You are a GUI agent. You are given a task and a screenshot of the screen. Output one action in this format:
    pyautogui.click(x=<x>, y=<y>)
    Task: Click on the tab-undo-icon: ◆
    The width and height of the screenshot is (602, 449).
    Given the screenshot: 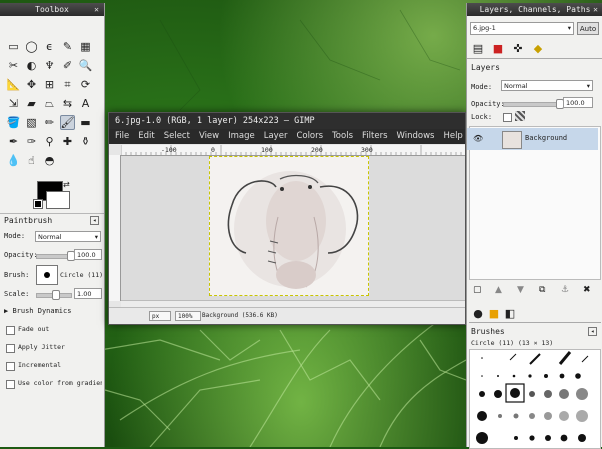 What is the action you would take?
    pyautogui.click(x=538, y=49)
    